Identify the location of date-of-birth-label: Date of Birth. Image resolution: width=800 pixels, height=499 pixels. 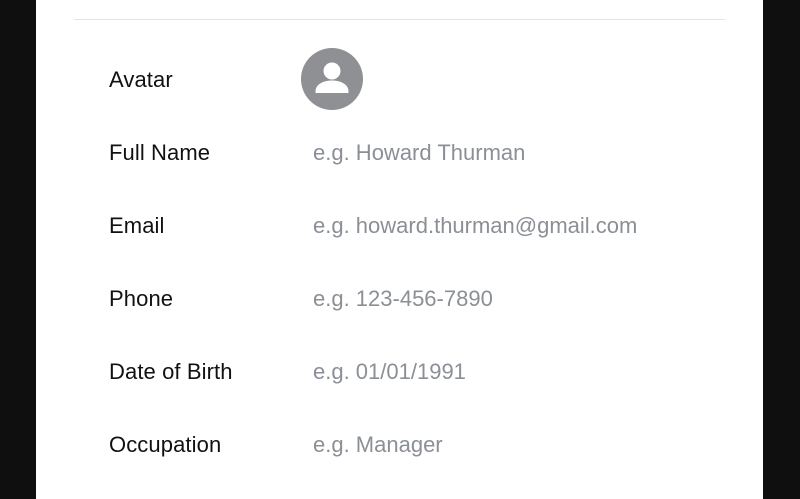
(171, 371).